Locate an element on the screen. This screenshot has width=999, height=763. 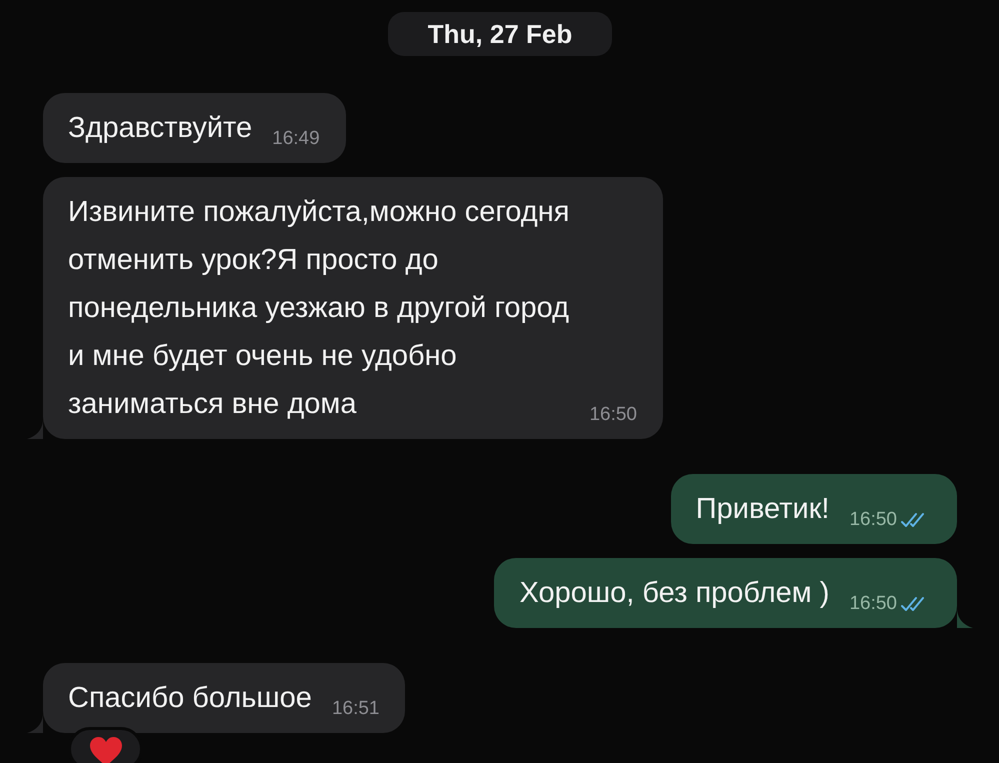
message-time: 16:51 is located at coordinates (356, 709).